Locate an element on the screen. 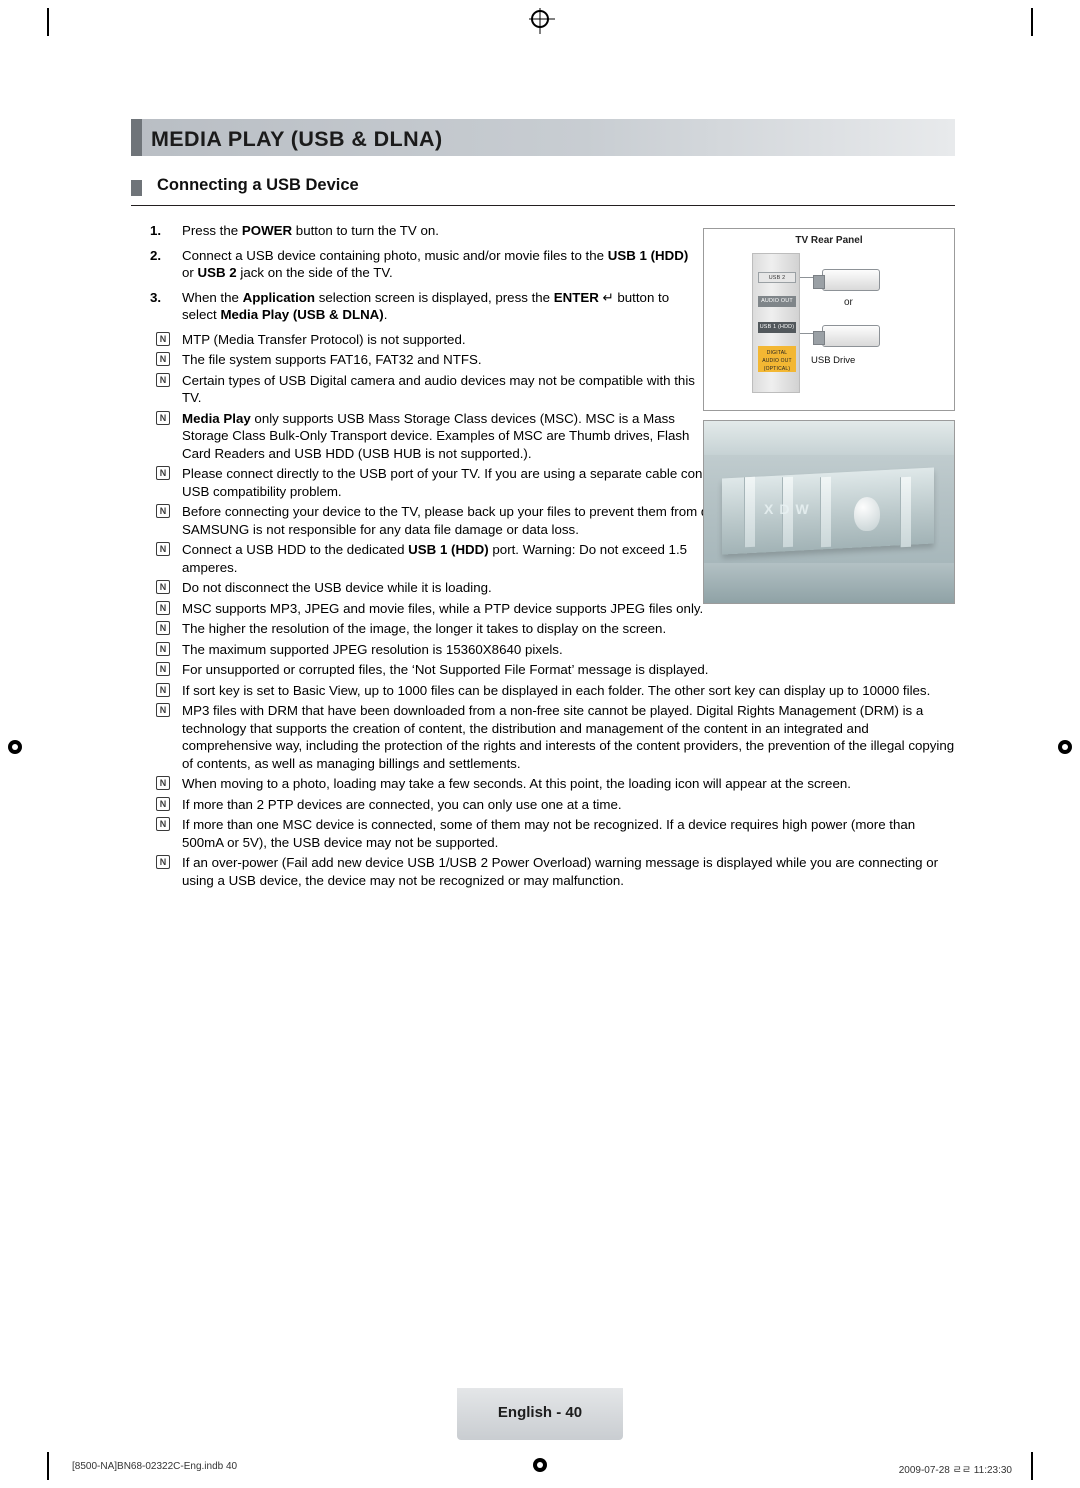 This screenshot has height=1488, width=1080. port-digital-audio-out: DIGITAL AUDIO OUT (OPTICAL) is located at coordinates (777, 359).